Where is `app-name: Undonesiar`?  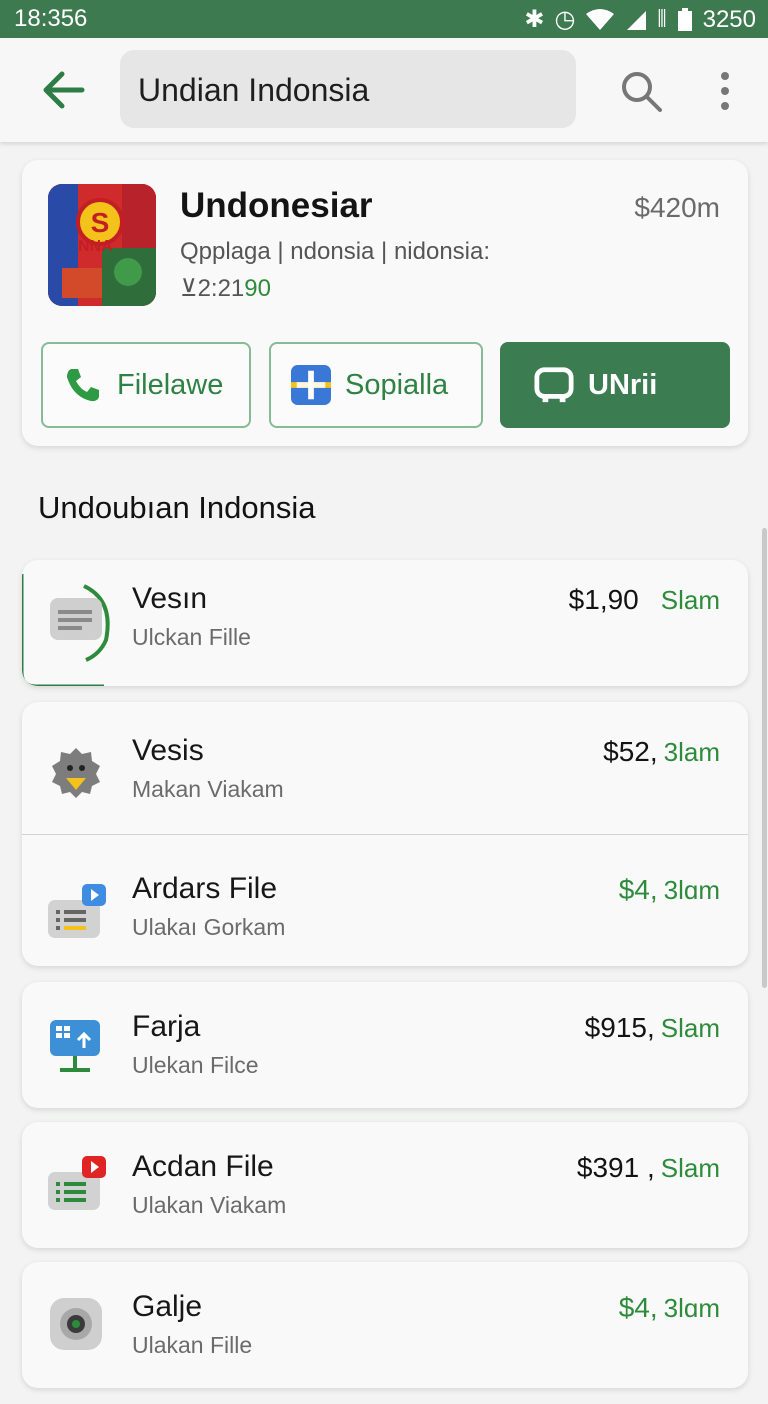 app-name: Undonesiar is located at coordinates (276, 205).